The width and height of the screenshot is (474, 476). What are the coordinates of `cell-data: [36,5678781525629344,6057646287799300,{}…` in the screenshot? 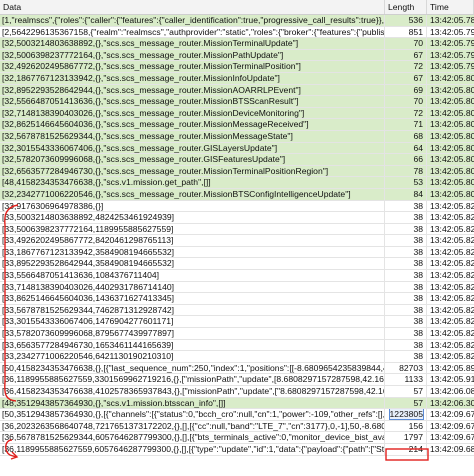 It's located at (193, 437).